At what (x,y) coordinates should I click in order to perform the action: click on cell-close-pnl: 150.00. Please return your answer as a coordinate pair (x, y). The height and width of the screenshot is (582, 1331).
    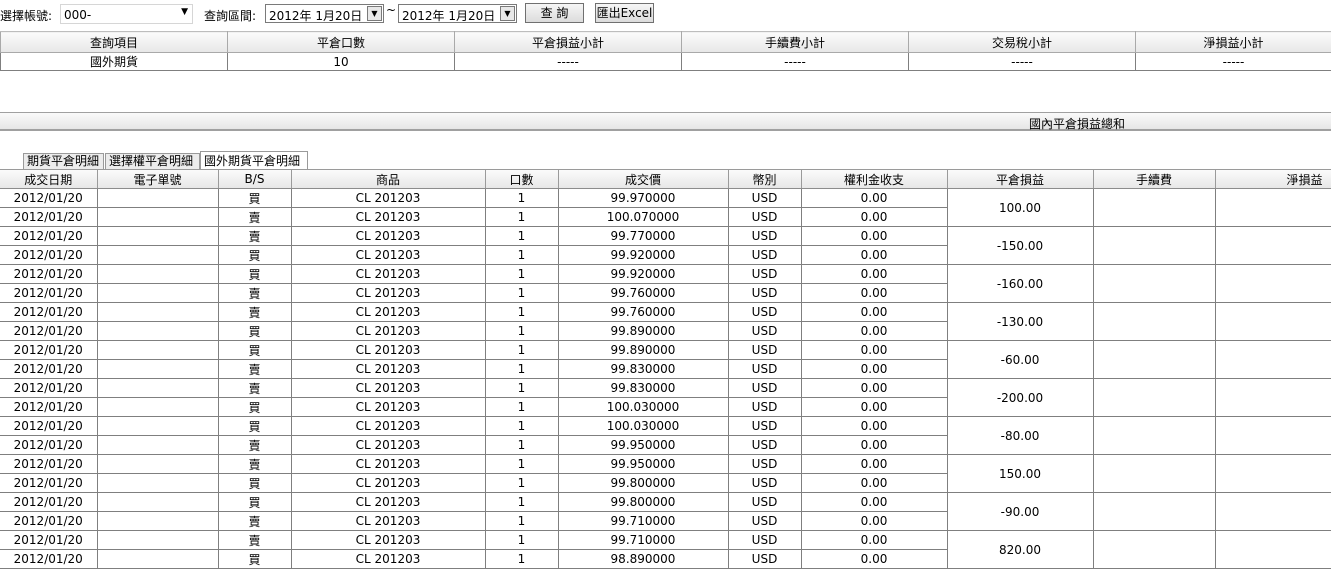
    Looking at the image, I should click on (1020, 473).